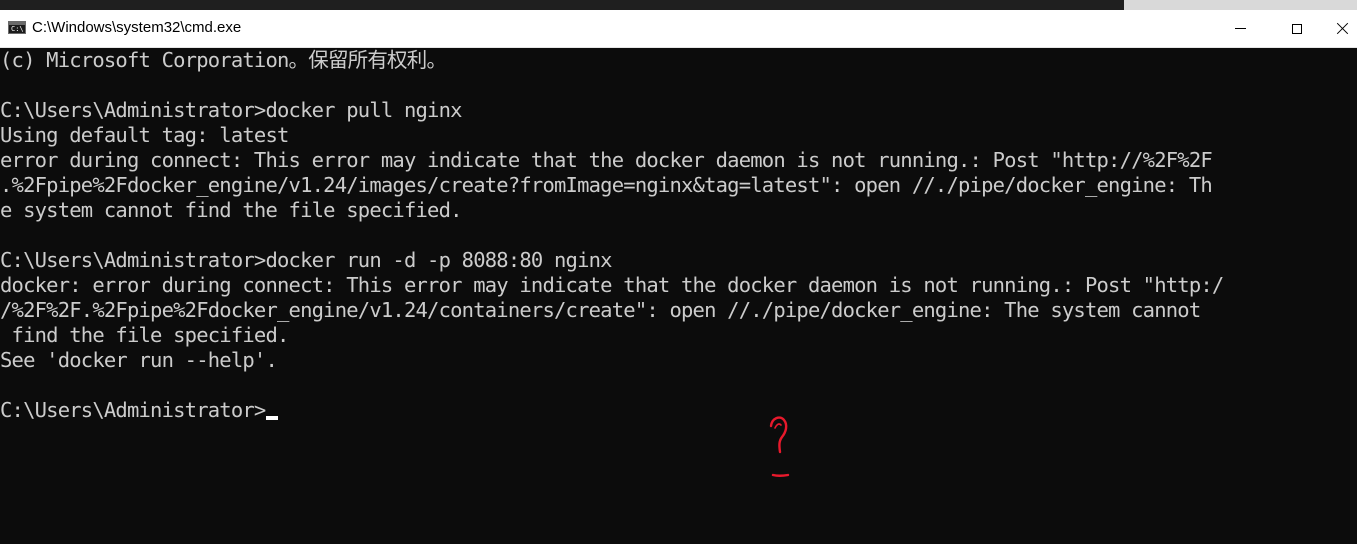 The height and width of the screenshot is (544, 1357). Describe the element at coordinates (272, 418) in the screenshot. I see `text-cursor` at that location.